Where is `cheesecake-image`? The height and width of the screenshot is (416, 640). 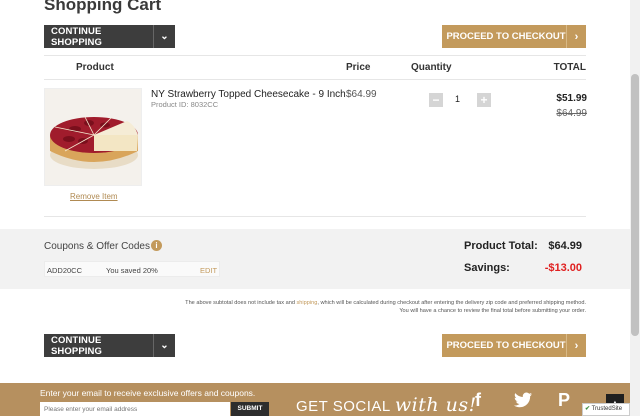 cheesecake-image is located at coordinates (93, 137).